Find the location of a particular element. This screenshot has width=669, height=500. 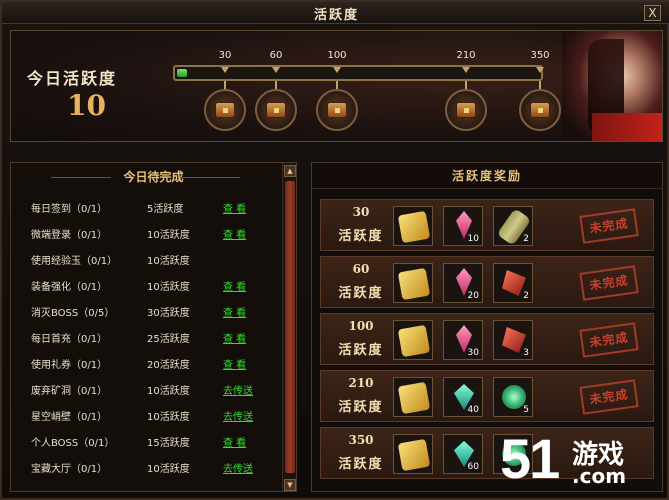

task-row: 使用礼券（0/1） 20活跃度 查 看 is located at coordinates (146, 366).